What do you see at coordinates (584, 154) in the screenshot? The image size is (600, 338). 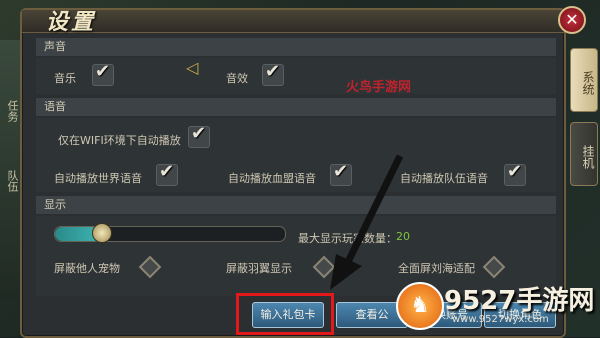 I see `tab-auto-battle: 挂机` at bounding box center [584, 154].